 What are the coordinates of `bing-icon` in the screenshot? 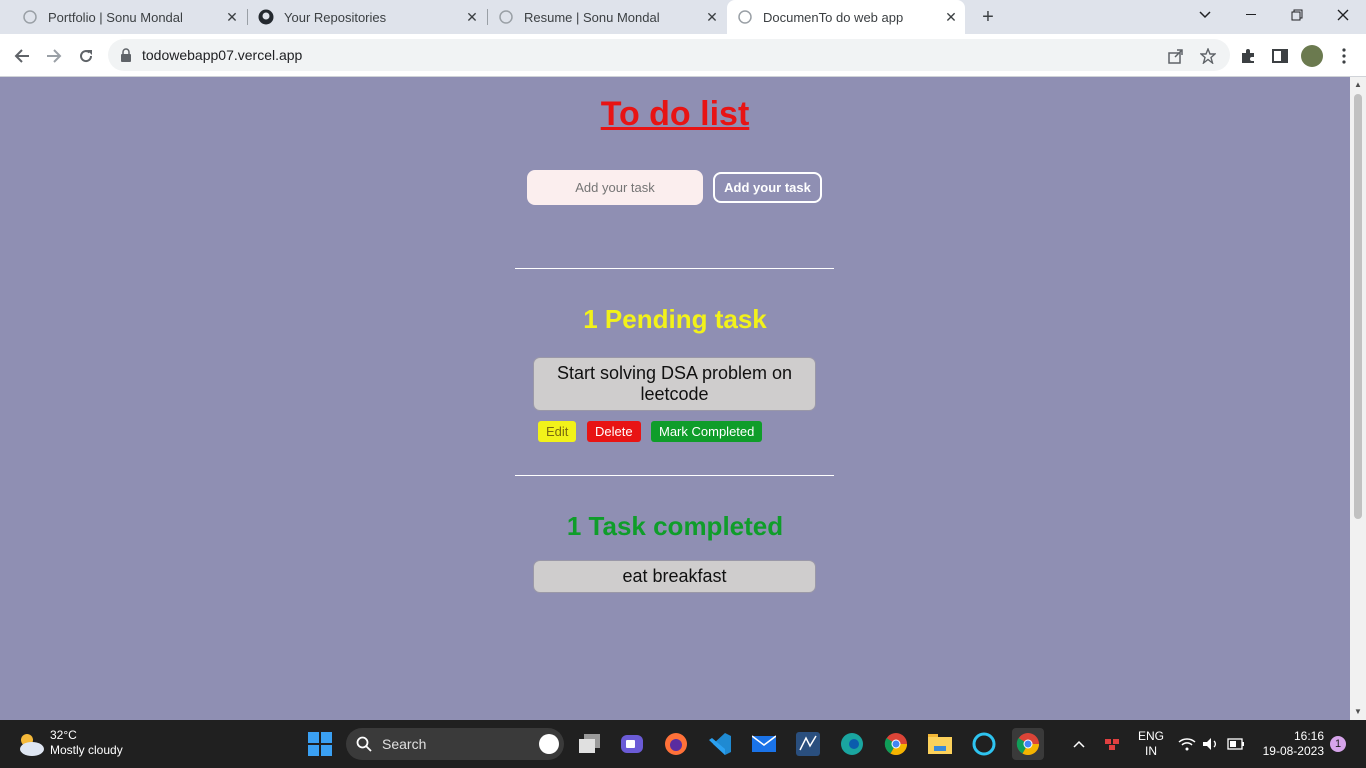 It's located at (549, 744).